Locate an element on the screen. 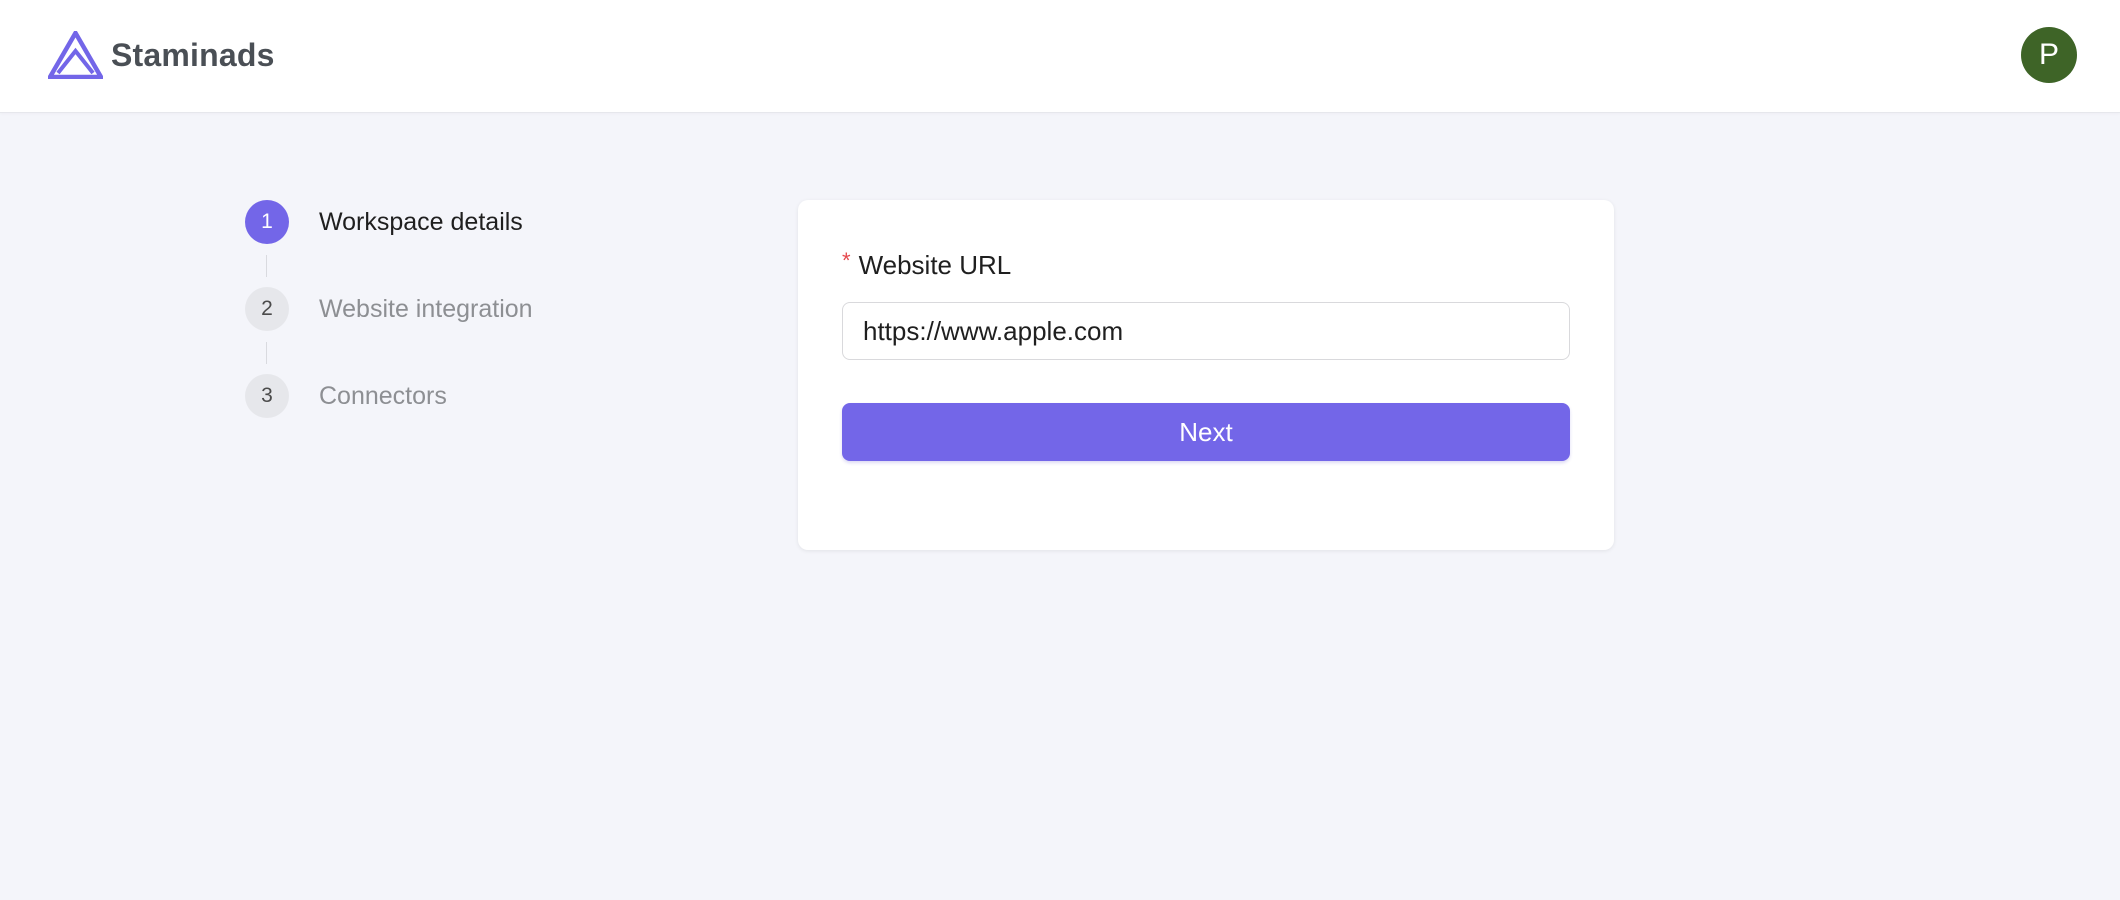 This screenshot has height=900, width=2120. website-url-label: * Website URL is located at coordinates (926, 265).